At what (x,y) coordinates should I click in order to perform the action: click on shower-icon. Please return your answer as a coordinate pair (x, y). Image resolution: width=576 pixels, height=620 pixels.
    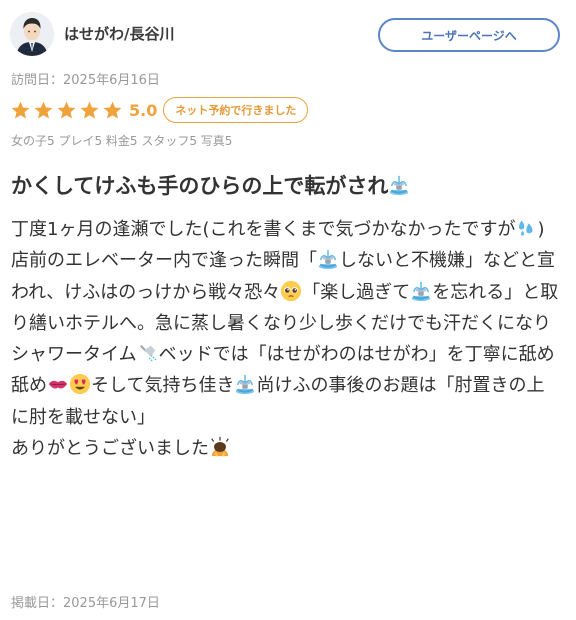
    Looking at the image, I should click on (147, 353).